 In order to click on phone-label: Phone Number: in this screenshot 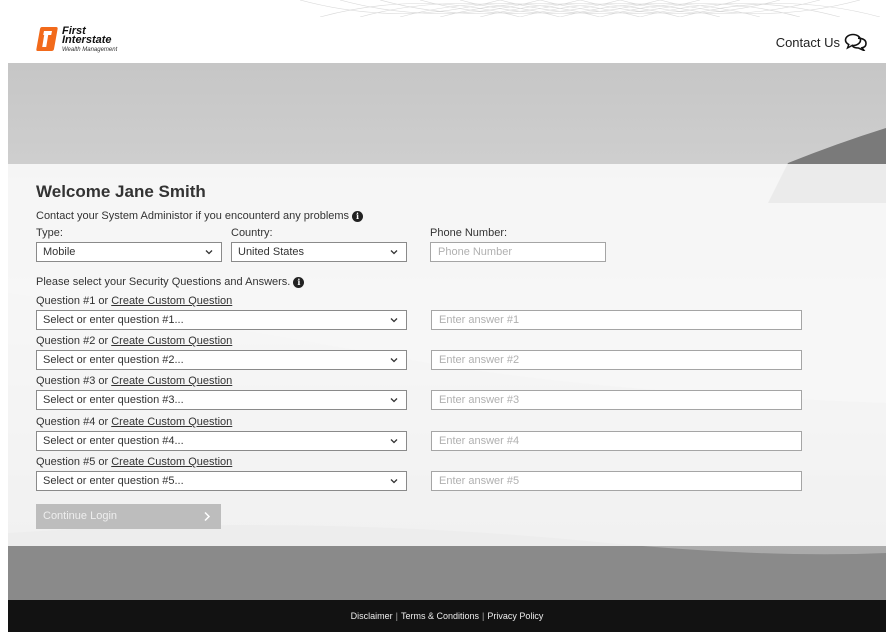, I will do `click(469, 233)`.